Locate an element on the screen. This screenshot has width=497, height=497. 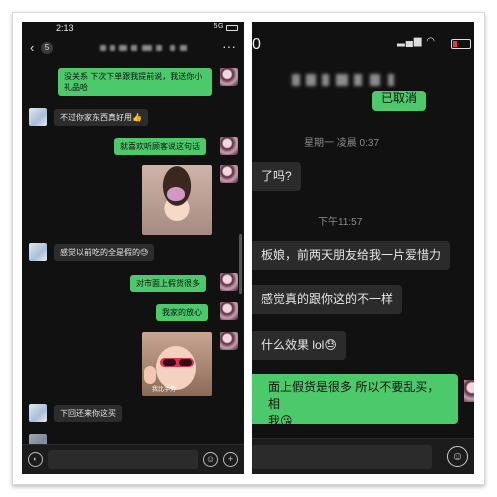
message-bubble-sent: 就喜欢听顾客说这句话 is located at coordinates (160, 146).